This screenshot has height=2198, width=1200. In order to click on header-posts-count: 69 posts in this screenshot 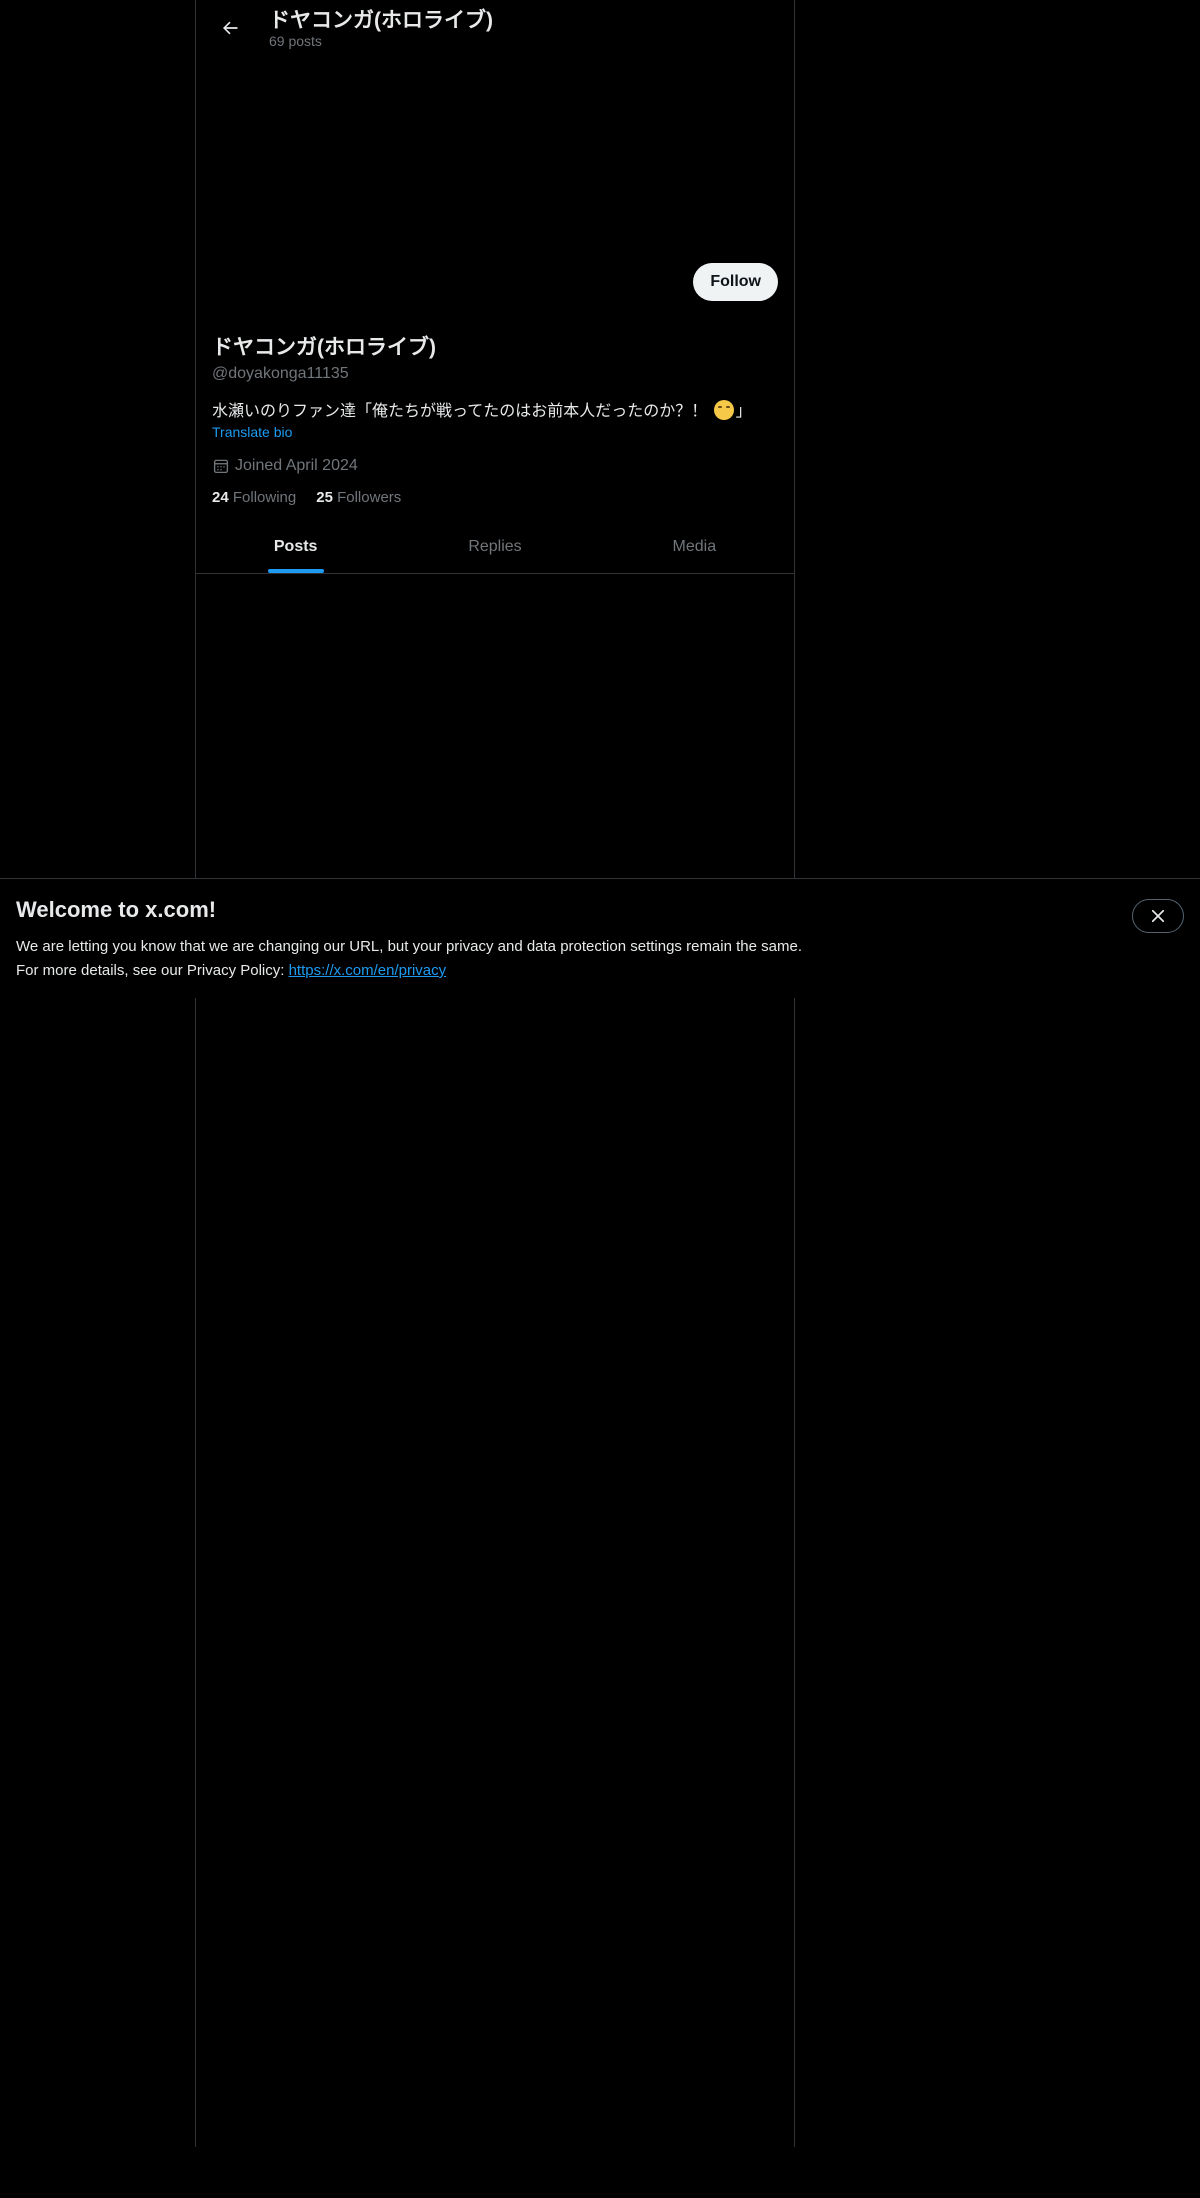, I will do `click(295, 41)`.